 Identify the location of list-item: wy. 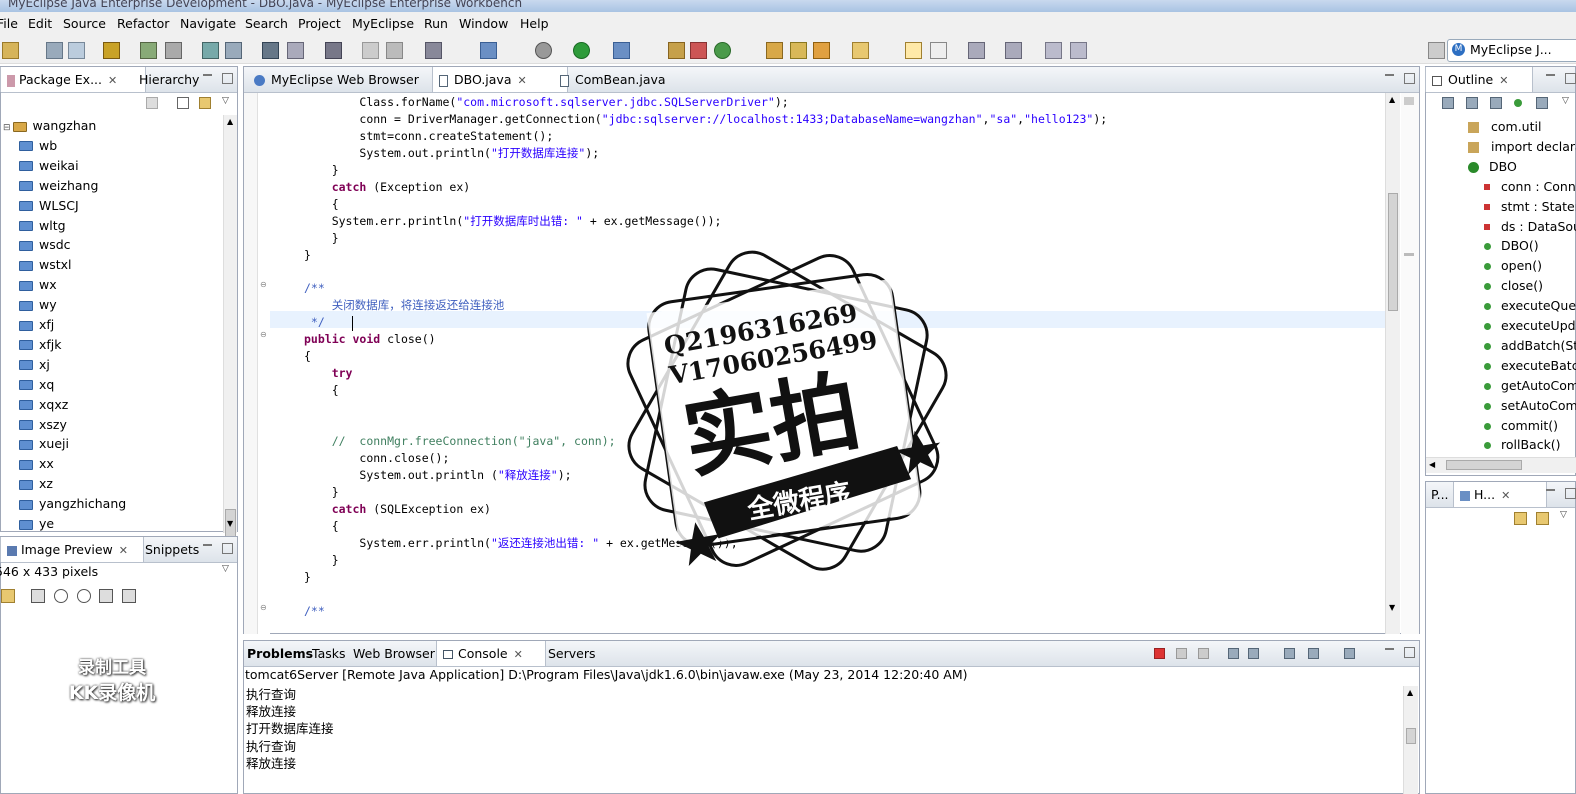
(38, 305).